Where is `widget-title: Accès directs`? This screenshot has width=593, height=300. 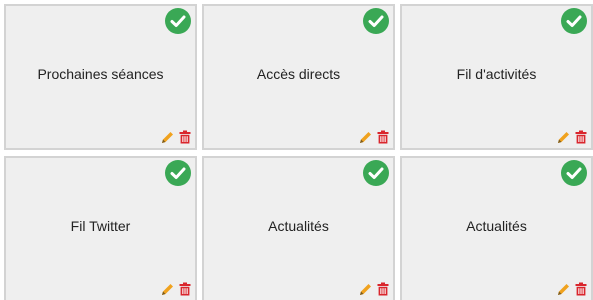 widget-title: Accès directs is located at coordinates (298, 74).